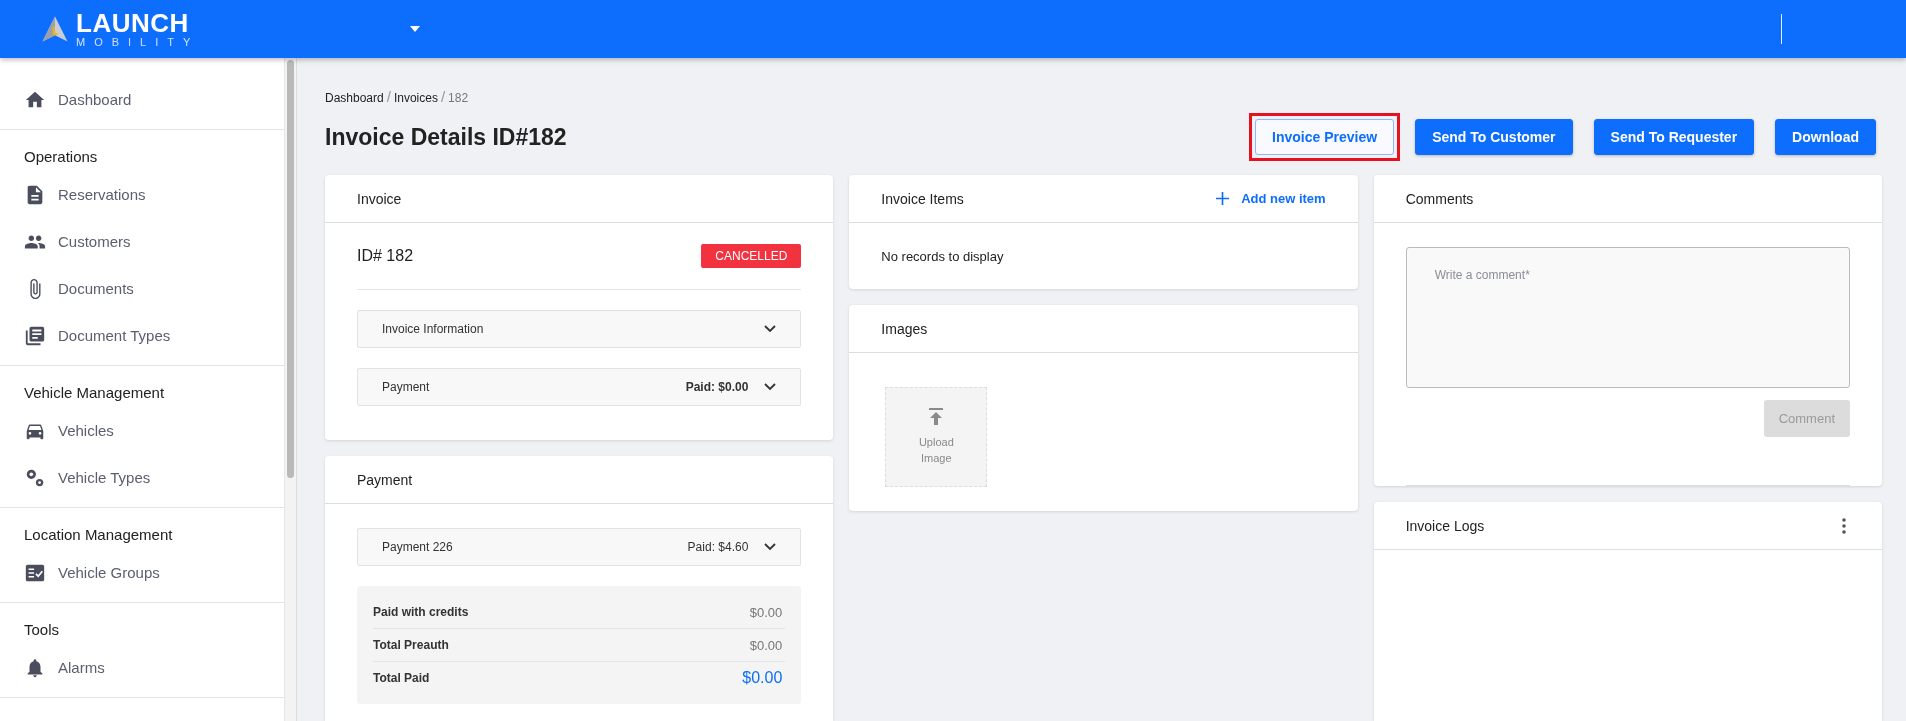 This screenshot has width=1906, height=721. Describe the element at coordinates (142, 194) in the screenshot. I see `sidebar-item: Reservations` at that location.